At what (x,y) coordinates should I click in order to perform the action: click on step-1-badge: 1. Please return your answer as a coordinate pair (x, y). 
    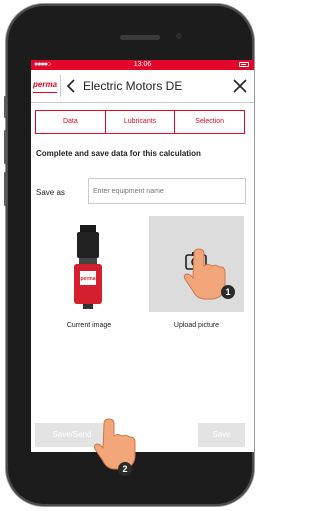
    Looking at the image, I should click on (228, 292).